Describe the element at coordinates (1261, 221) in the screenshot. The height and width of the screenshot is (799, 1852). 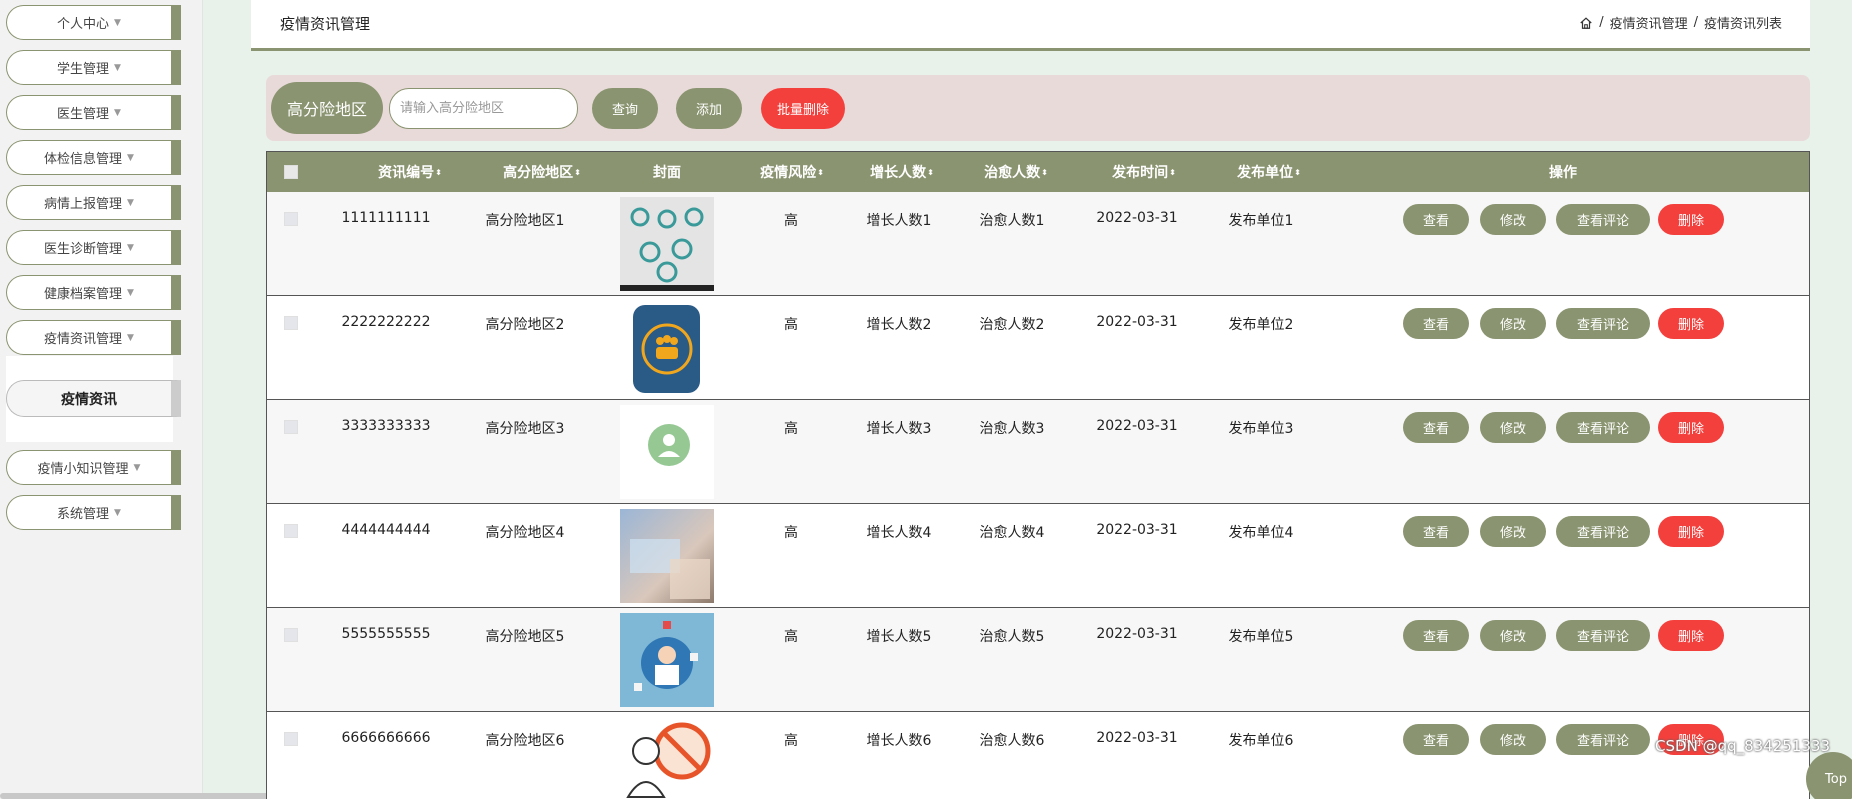
I see `cell-unit: 发布单位1` at that location.